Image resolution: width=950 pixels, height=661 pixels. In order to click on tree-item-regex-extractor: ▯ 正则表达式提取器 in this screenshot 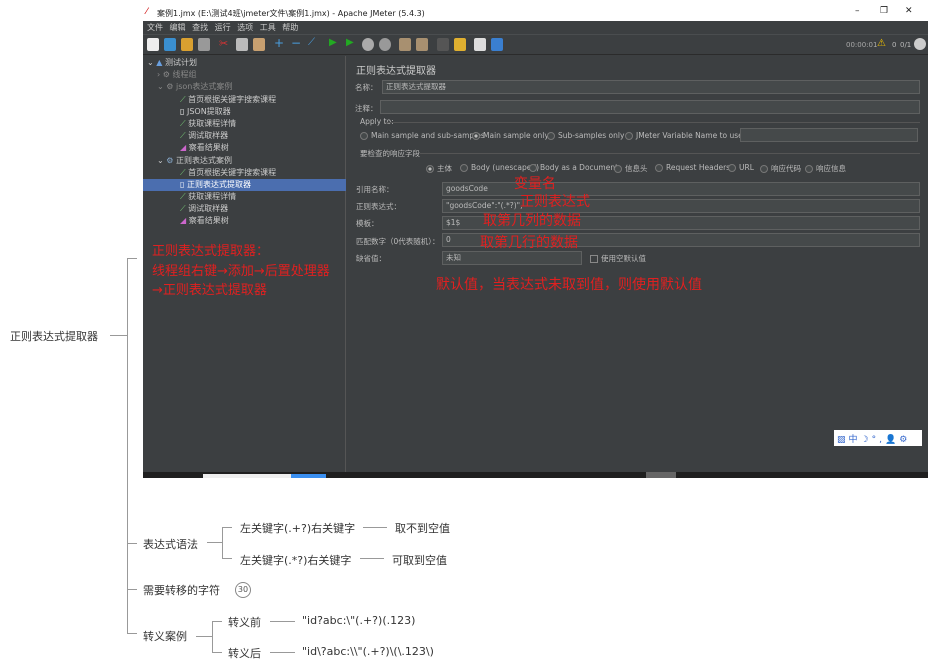, I will do `click(244, 185)`.